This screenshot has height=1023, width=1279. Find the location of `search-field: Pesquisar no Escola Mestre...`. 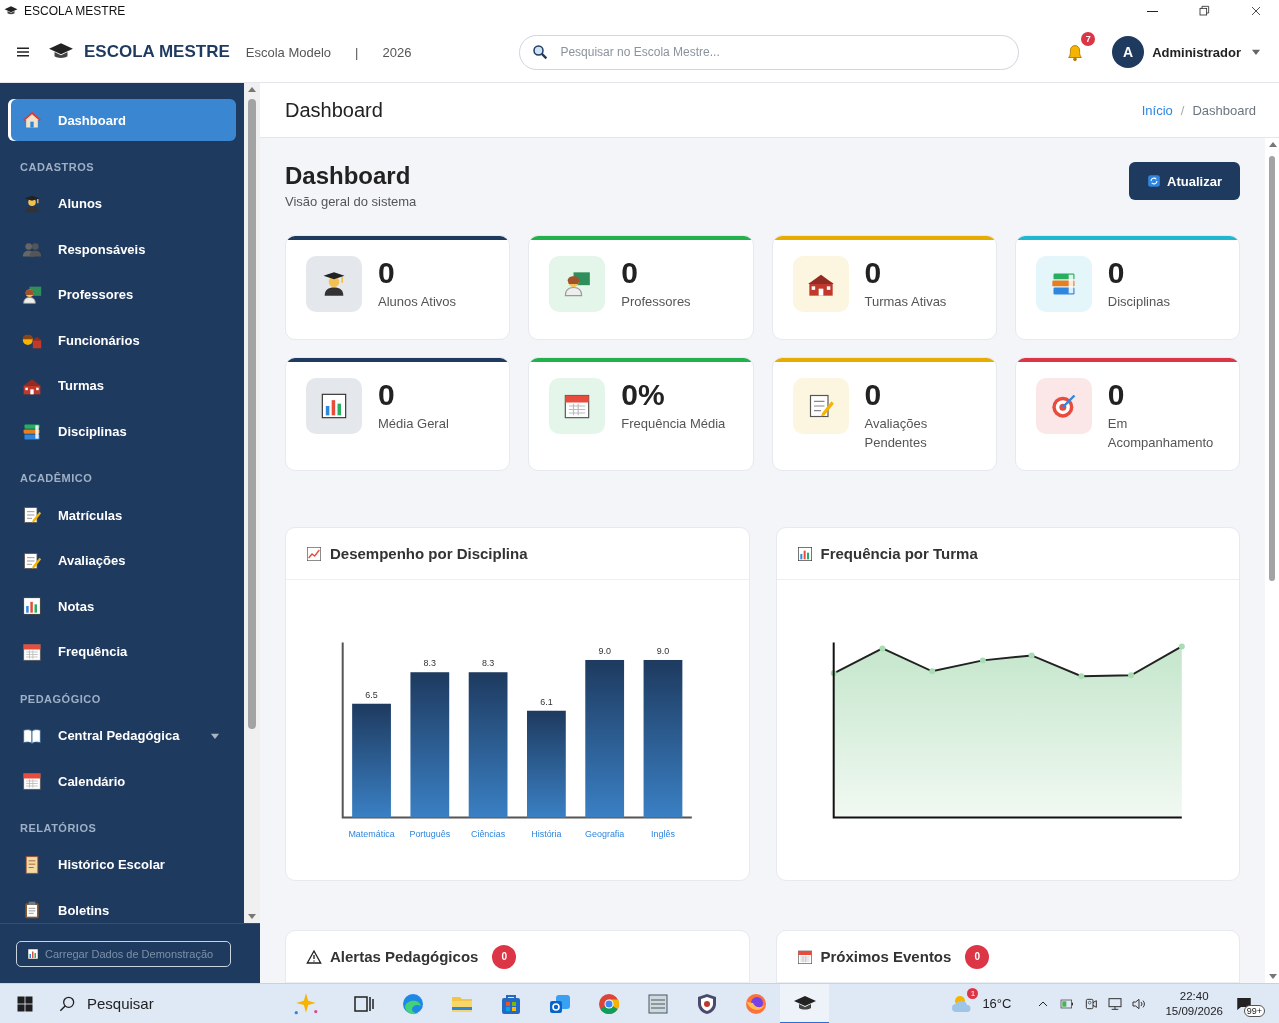

search-field: Pesquisar no Escola Mestre... is located at coordinates (769, 52).